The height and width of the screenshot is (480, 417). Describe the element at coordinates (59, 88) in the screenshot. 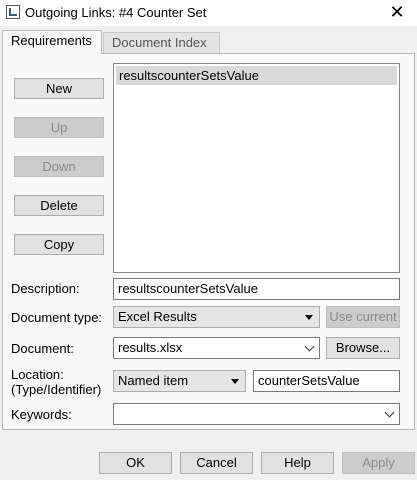

I see `new-button: New` at that location.